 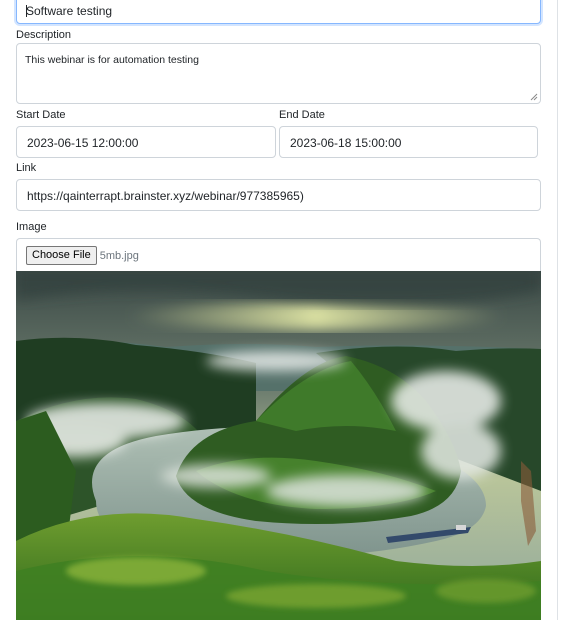 What do you see at coordinates (61, 255) in the screenshot?
I see `choose-file-button: Choose File` at bounding box center [61, 255].